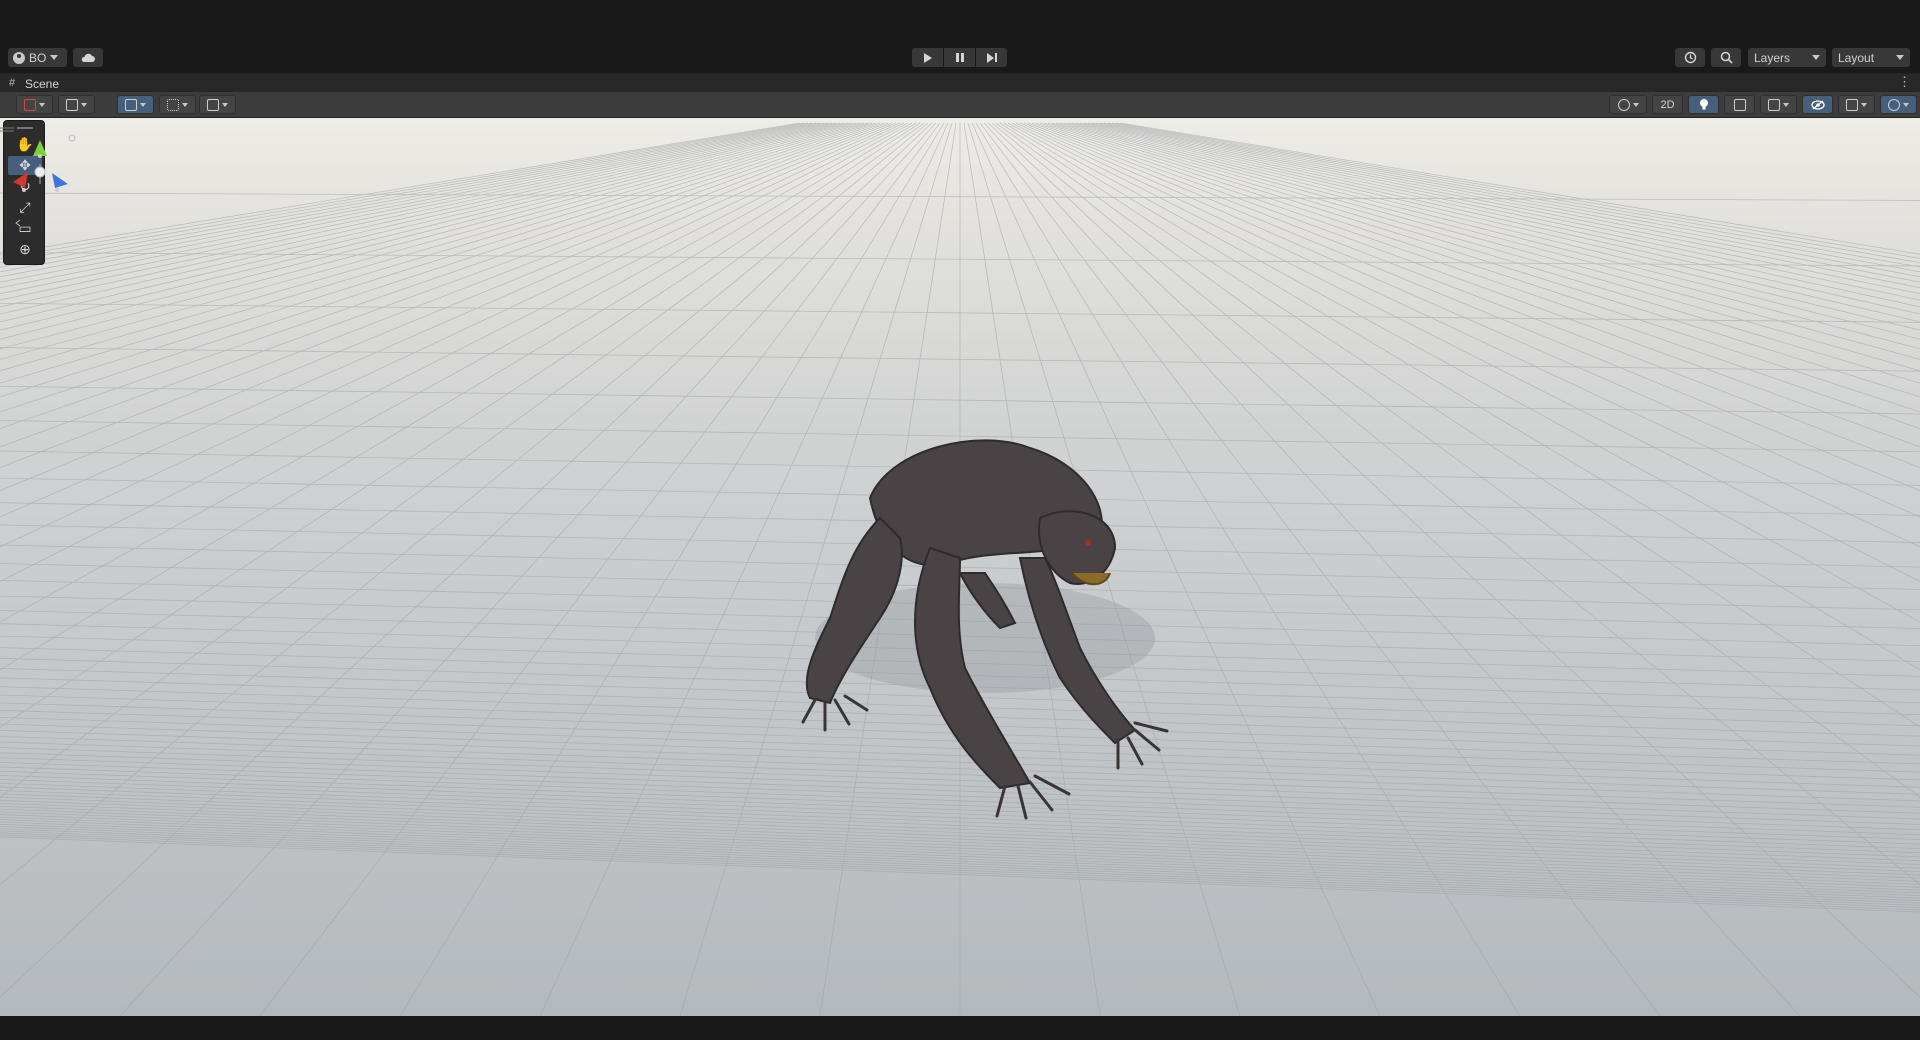  I want to click on search-button, so click(1726, 57).